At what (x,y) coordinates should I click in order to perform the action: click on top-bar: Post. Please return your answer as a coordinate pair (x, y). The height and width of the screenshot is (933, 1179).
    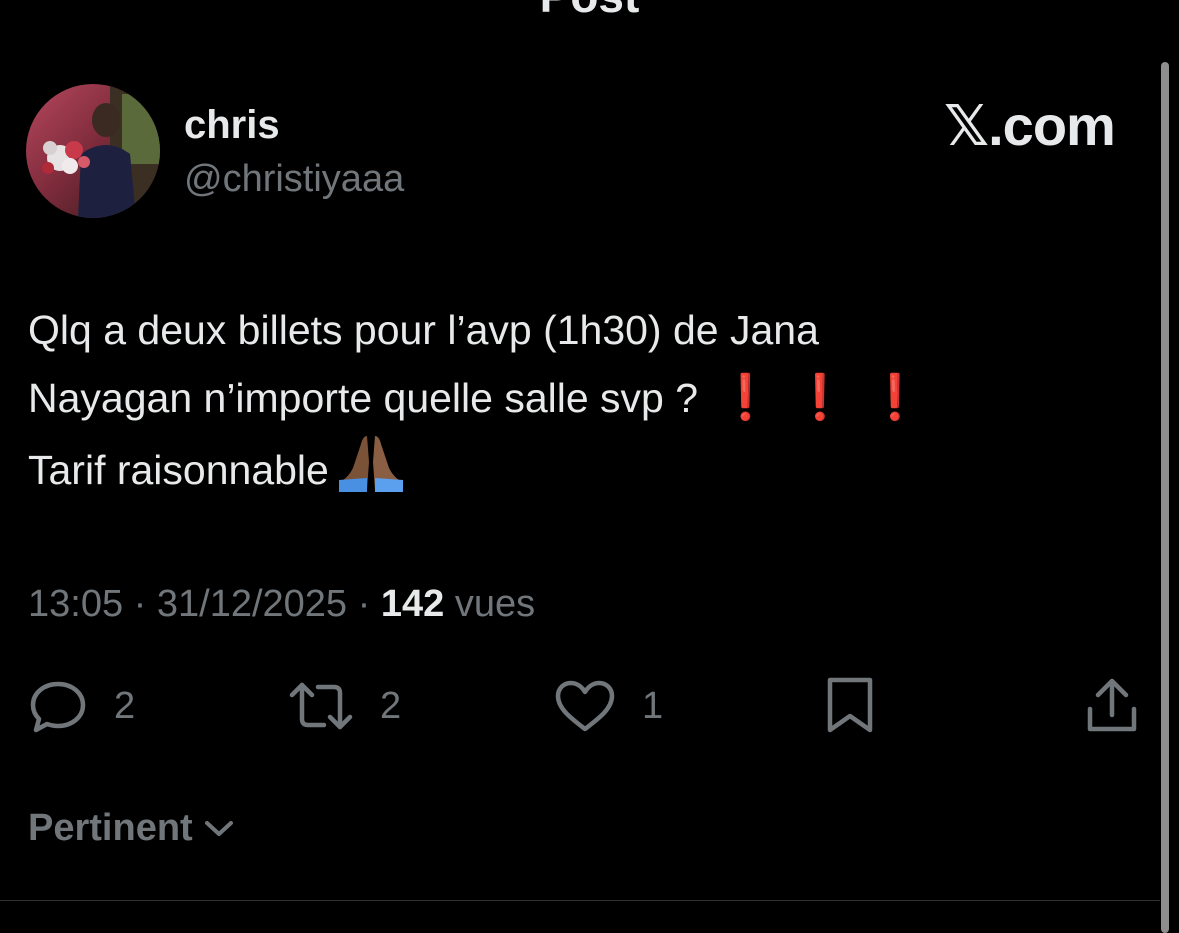
    Looking at the image, I should click on (589, 12).